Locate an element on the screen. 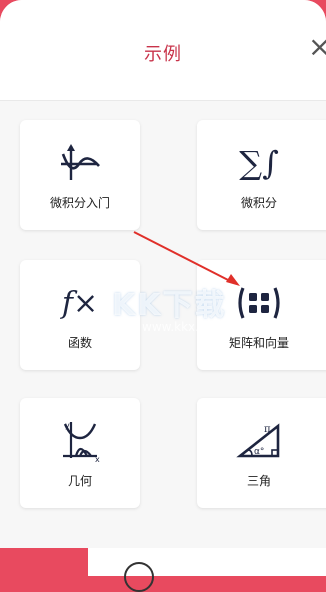 Image resolution: width=326 pixels, height=592 pixels. card-calculus-intro: 微积分入门 is located at coordinates (80, 175).